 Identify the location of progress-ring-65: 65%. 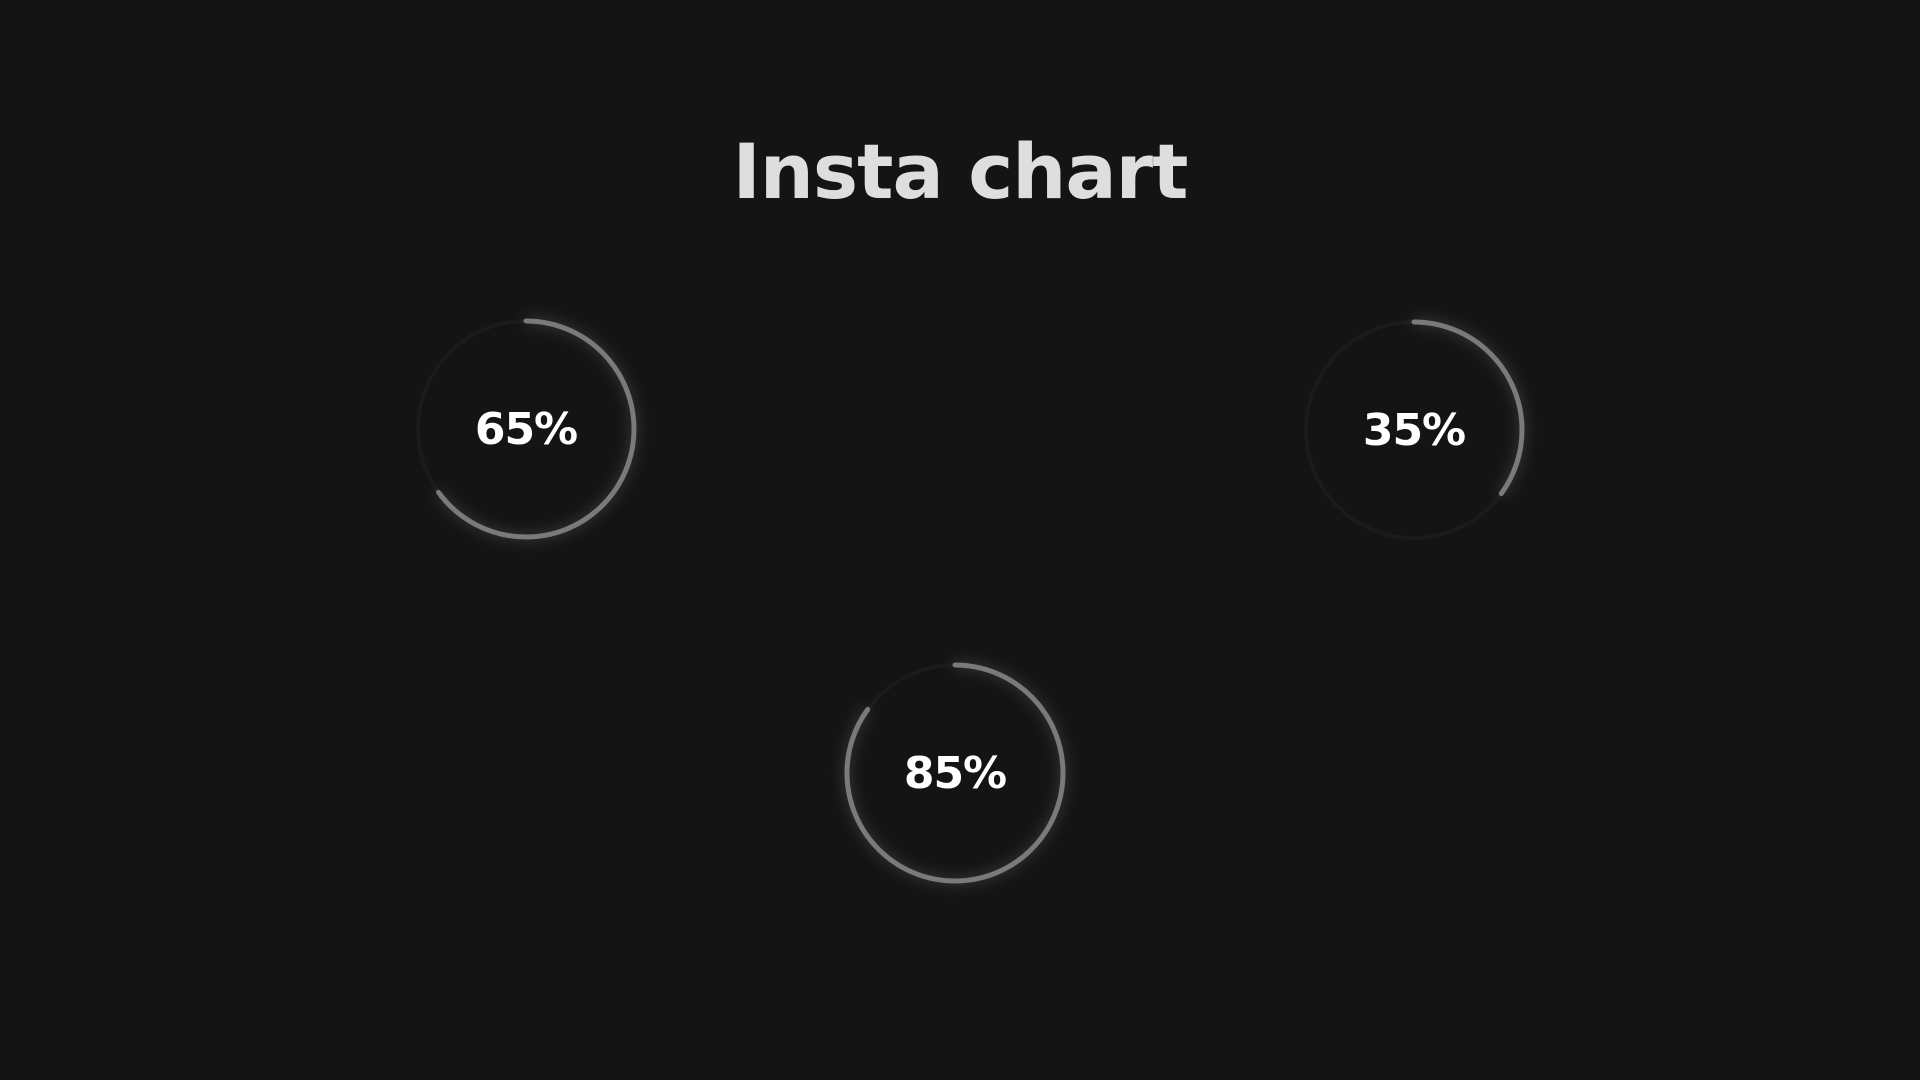
(526, 429).